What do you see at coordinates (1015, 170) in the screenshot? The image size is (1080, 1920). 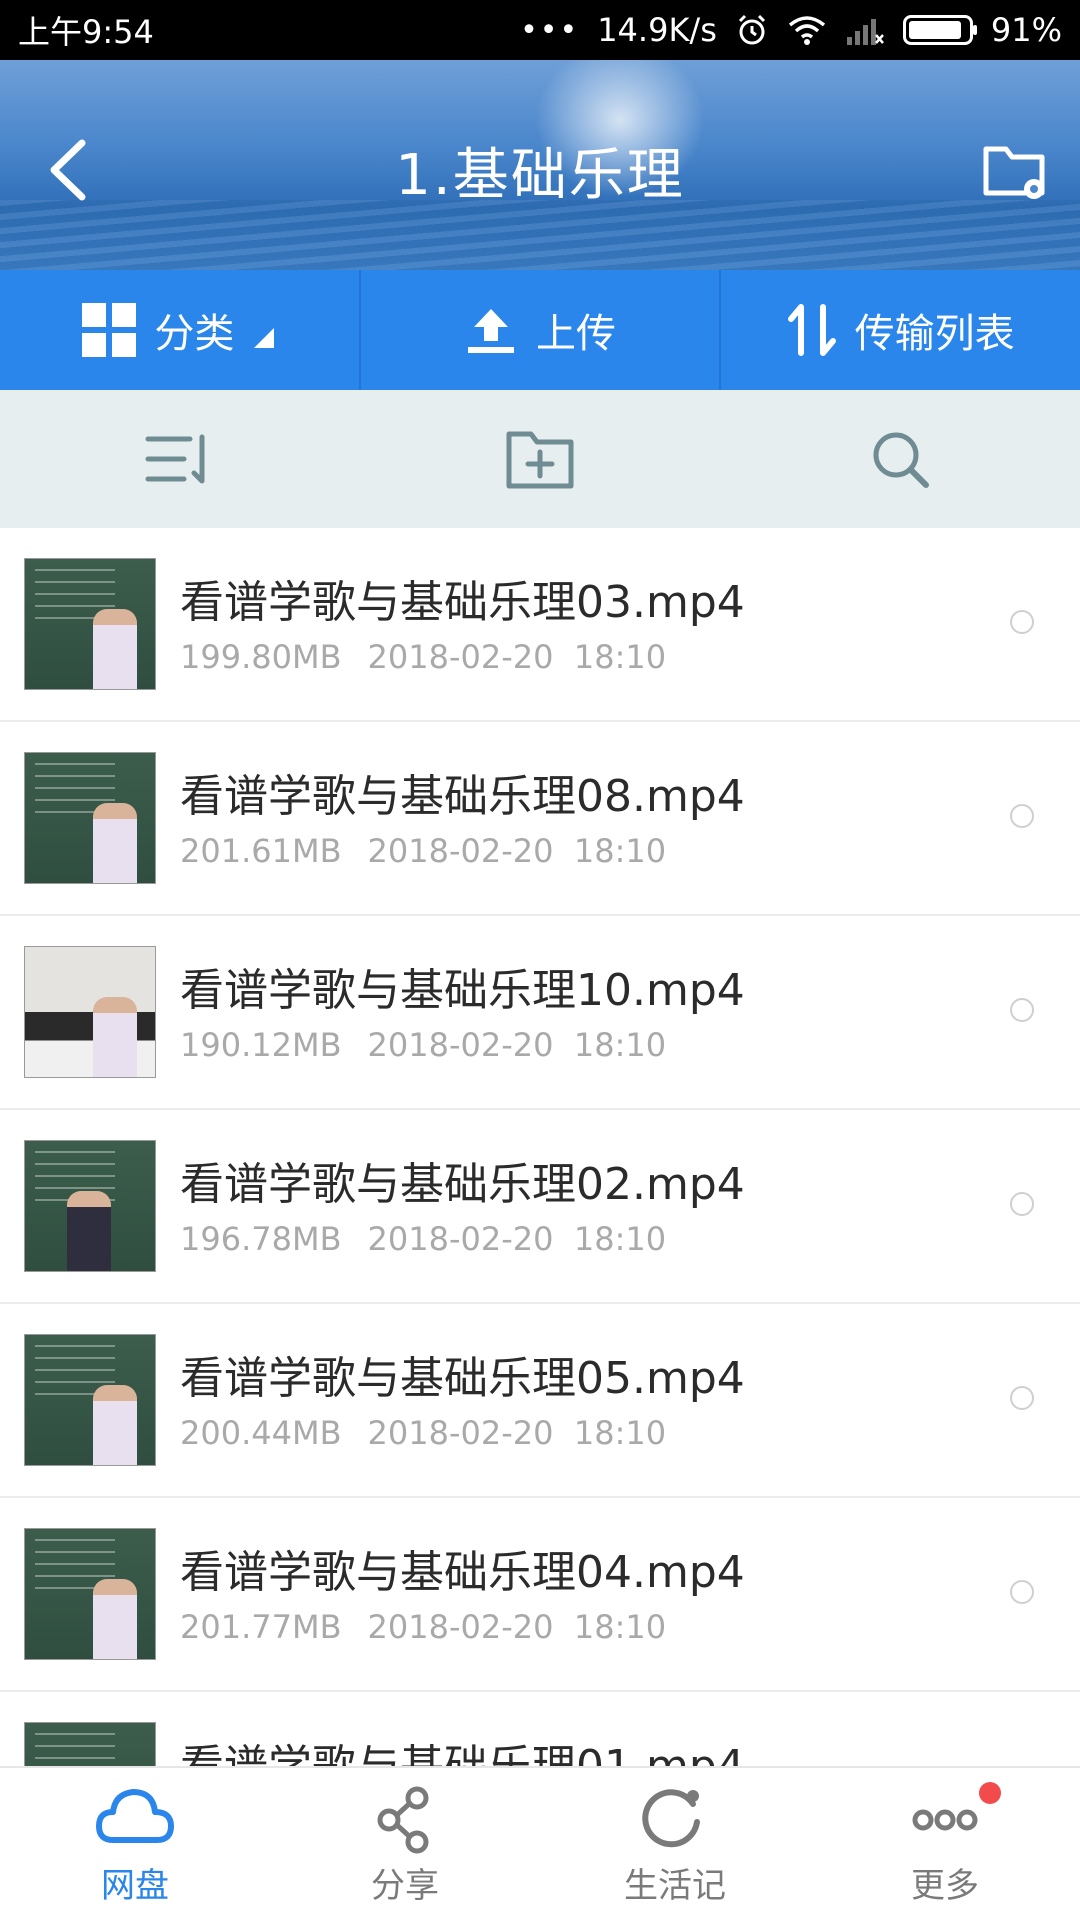 I see `folder-settings-icon` at bounding box center [1015, 170].